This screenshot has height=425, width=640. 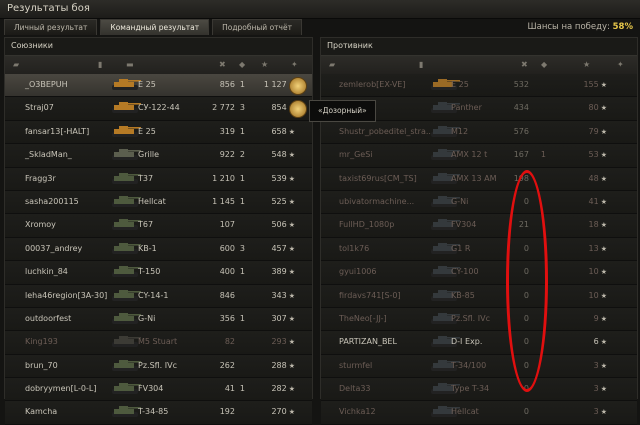 I want to click on player-row: Vichka12 Hellcat 0 3 ★, so click(x=479, y=413).